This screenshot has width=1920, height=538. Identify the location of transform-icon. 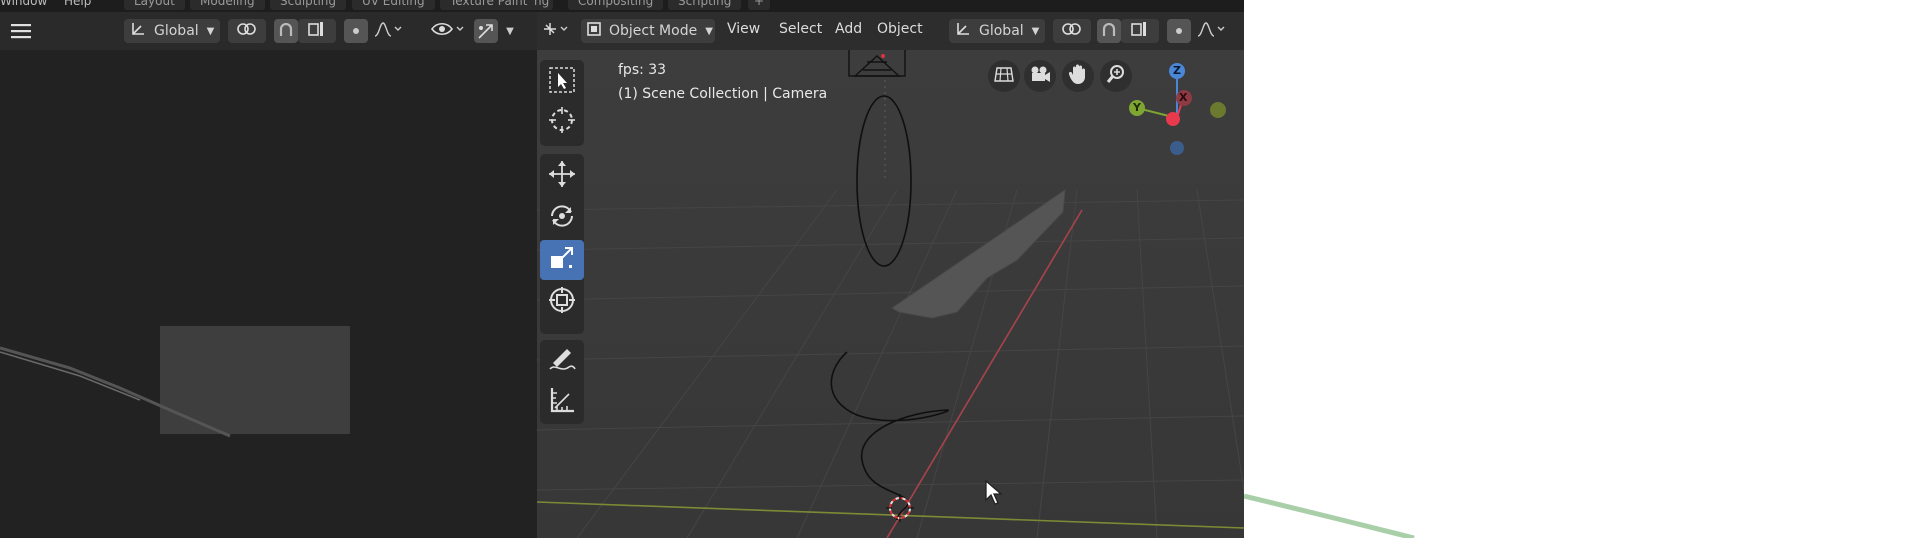
(562, 302).